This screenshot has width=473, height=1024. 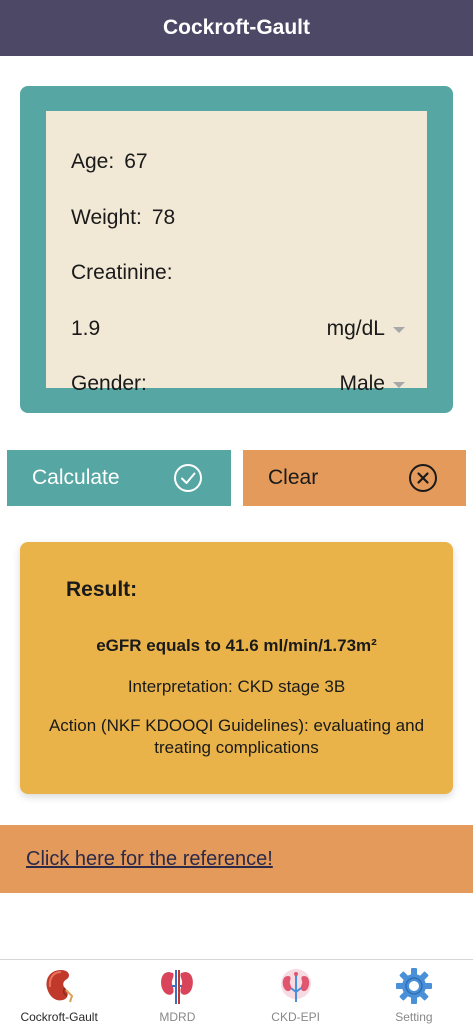 I want to click on weight-input: 78, so click(x=163, y=218).